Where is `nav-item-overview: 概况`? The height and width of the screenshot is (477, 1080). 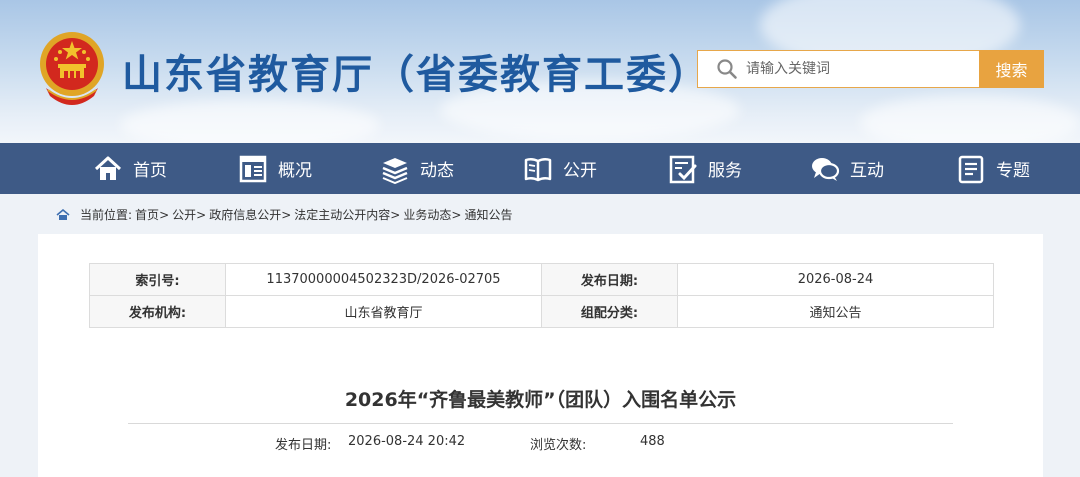
nav-item-overview: 概况 is located at coordinates (275, 168).